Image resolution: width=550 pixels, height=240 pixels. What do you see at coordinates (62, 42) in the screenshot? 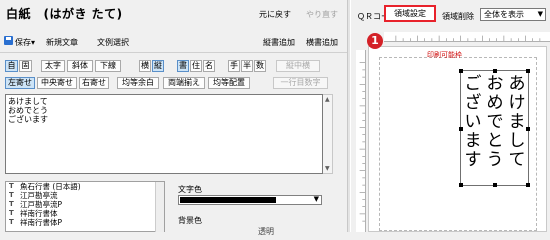
I see `new-text-button: 新規文章` at bounding box center [62, 42].